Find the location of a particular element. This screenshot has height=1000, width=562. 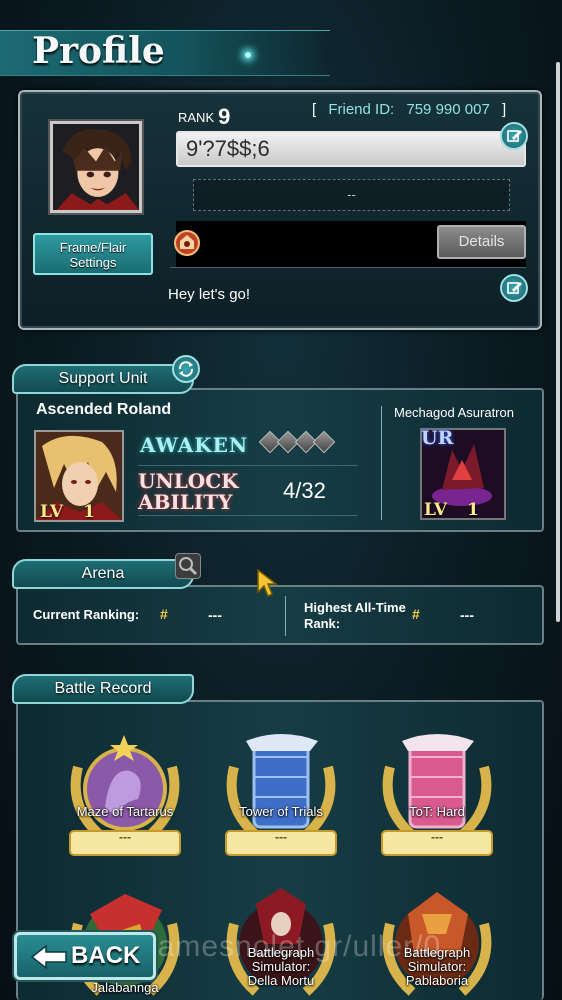

refresh-support-button is located at coordinates (186, 369).